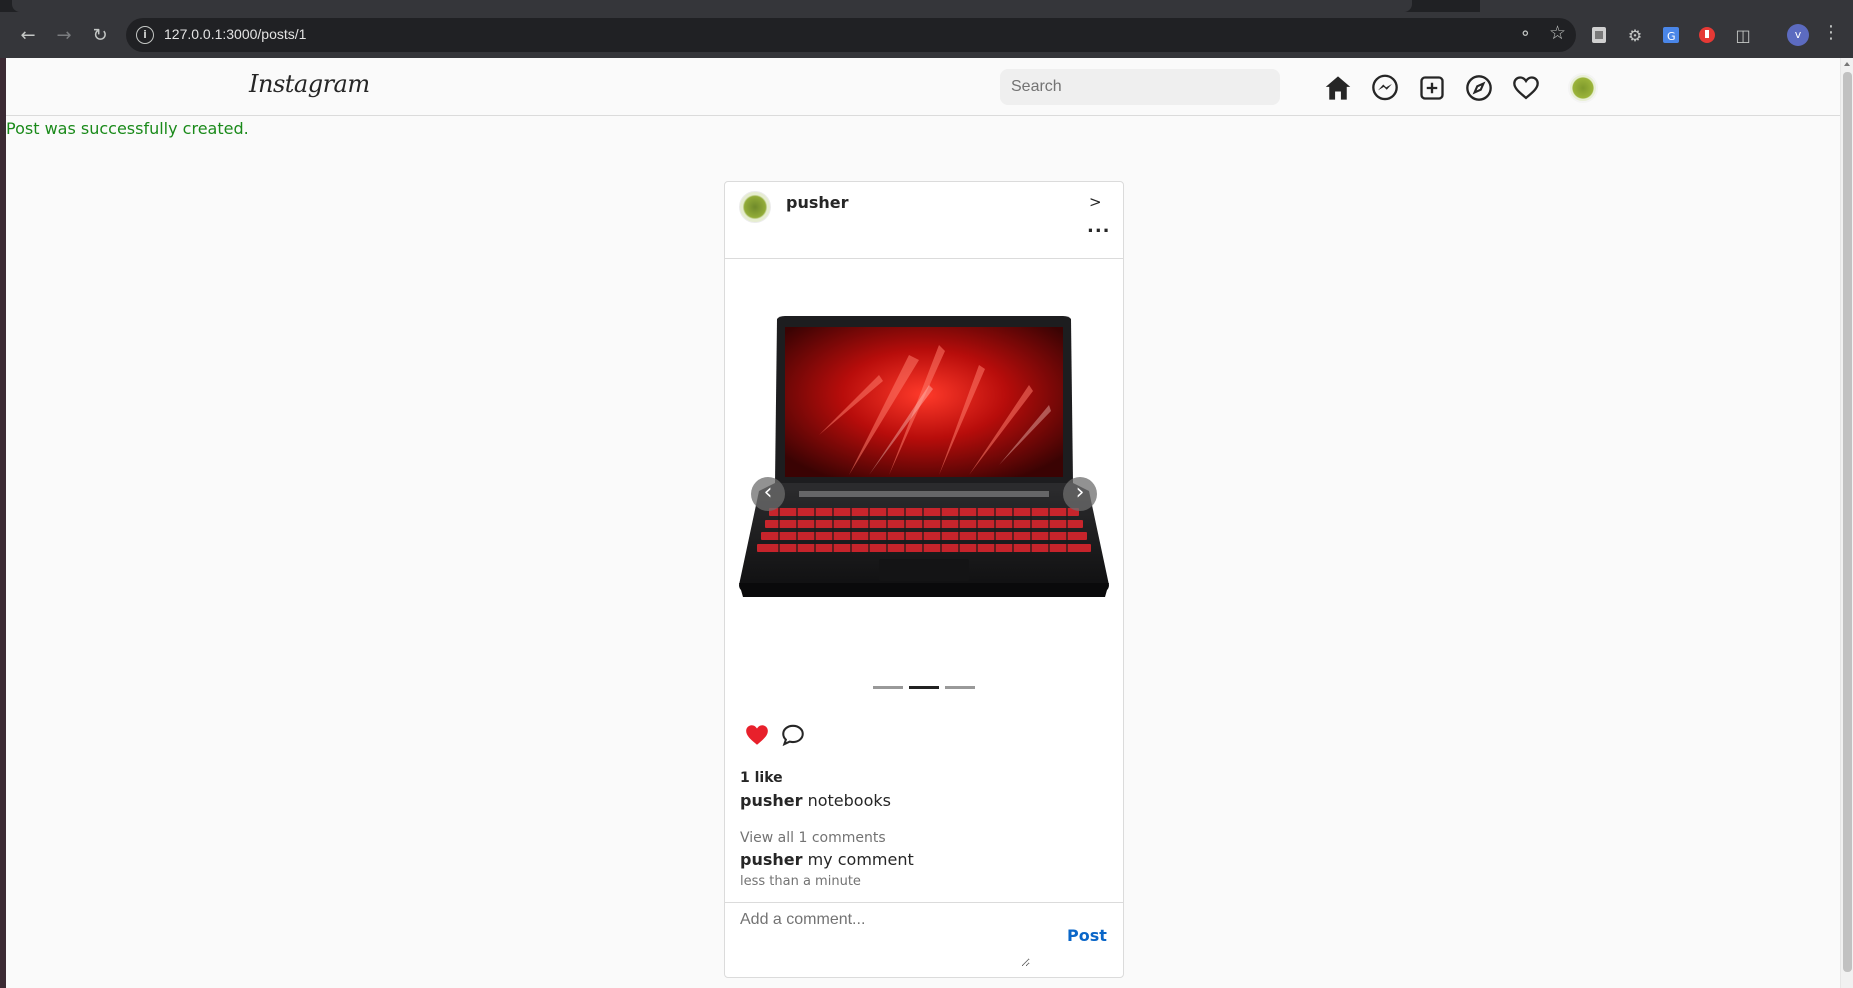  I want to click on carousel-indicators, so click(927, 688).